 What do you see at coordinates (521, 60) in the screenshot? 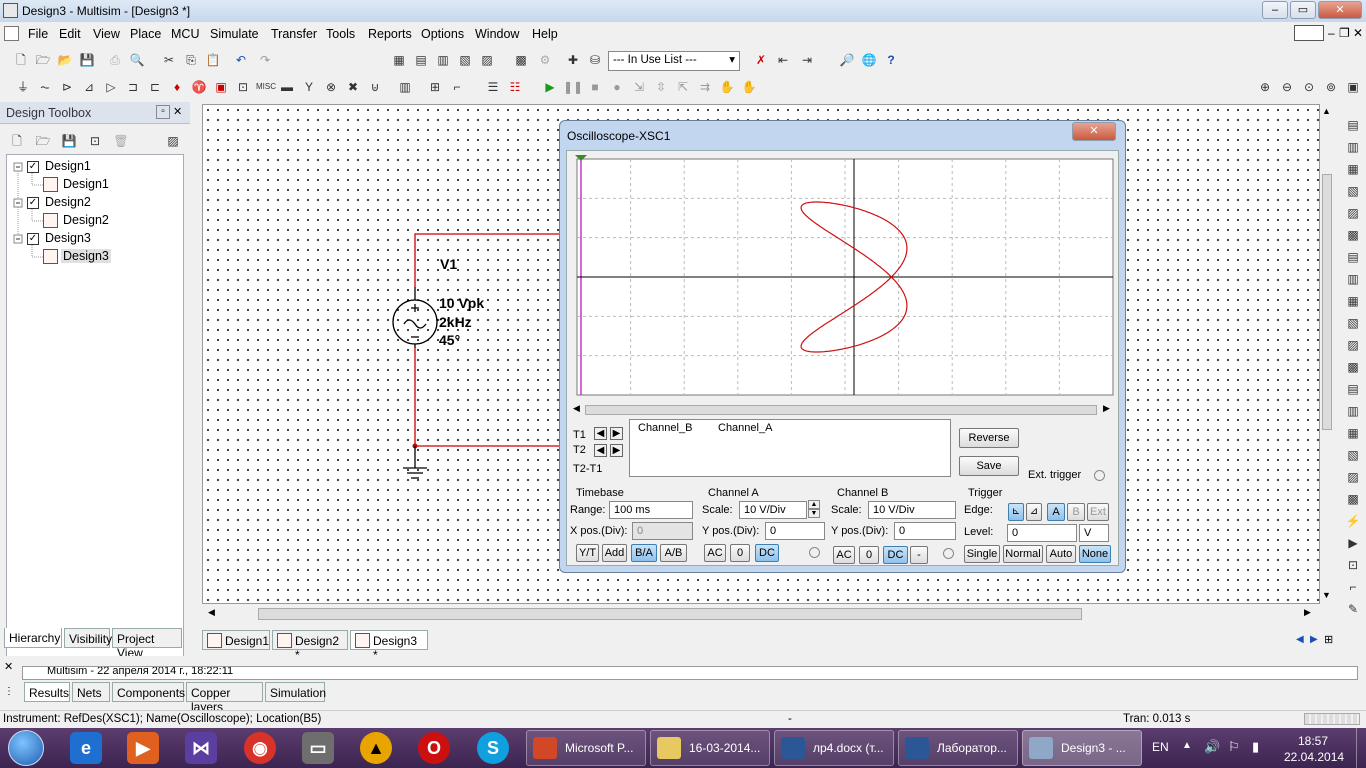
I see `component-db-icon: ▩` at bounding box center [521, 60].